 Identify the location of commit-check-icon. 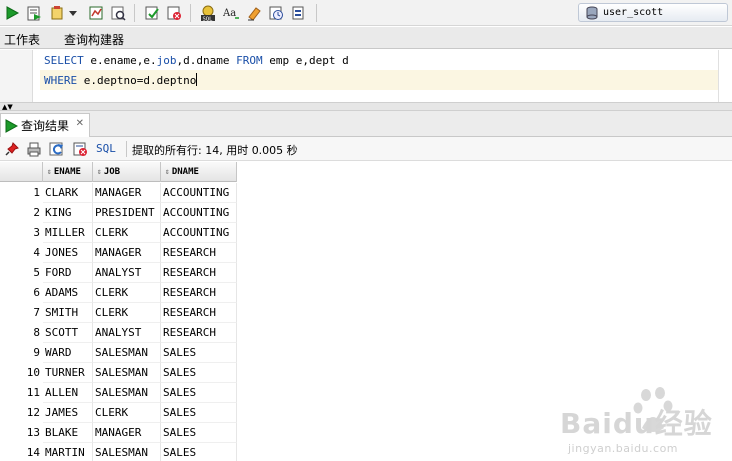
(152, 13).